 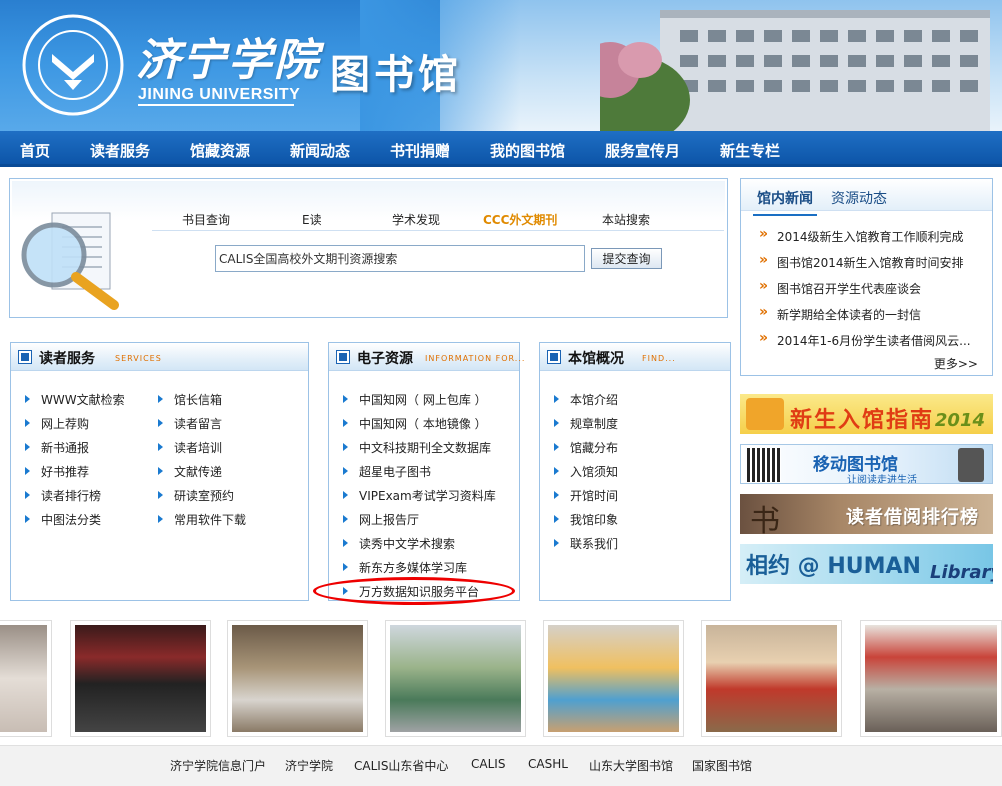 What do you see at coordinates (202, 451) in the screenshot?
I see `list-item: 读者培训` at bounding box center [202, 451].